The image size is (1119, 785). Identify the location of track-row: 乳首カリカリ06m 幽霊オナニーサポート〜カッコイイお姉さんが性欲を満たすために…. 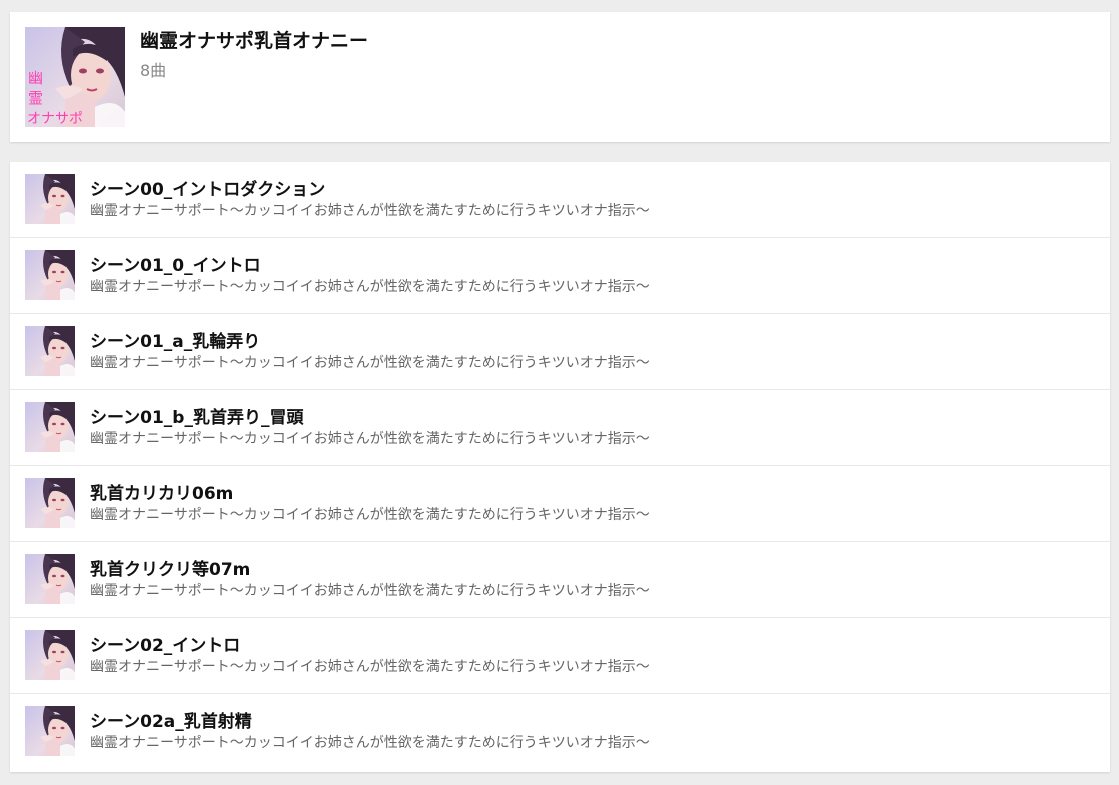
(560, 504).